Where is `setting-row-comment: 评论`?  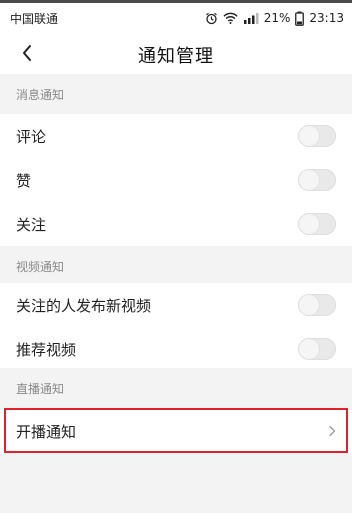 setting-row-comment: 评论 is located at coordinates (176, 136).